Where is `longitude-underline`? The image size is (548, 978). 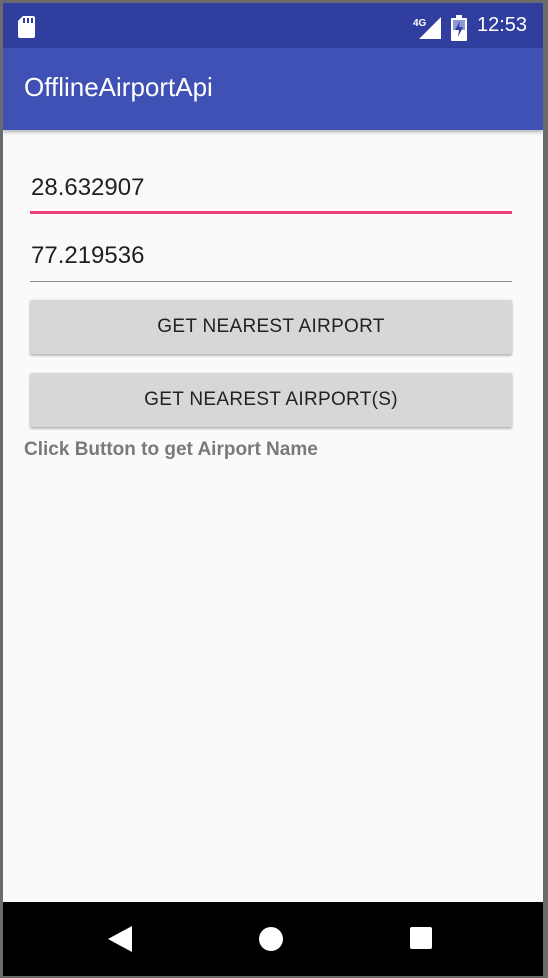 longitude-underline is located at coordinates (271, 281).